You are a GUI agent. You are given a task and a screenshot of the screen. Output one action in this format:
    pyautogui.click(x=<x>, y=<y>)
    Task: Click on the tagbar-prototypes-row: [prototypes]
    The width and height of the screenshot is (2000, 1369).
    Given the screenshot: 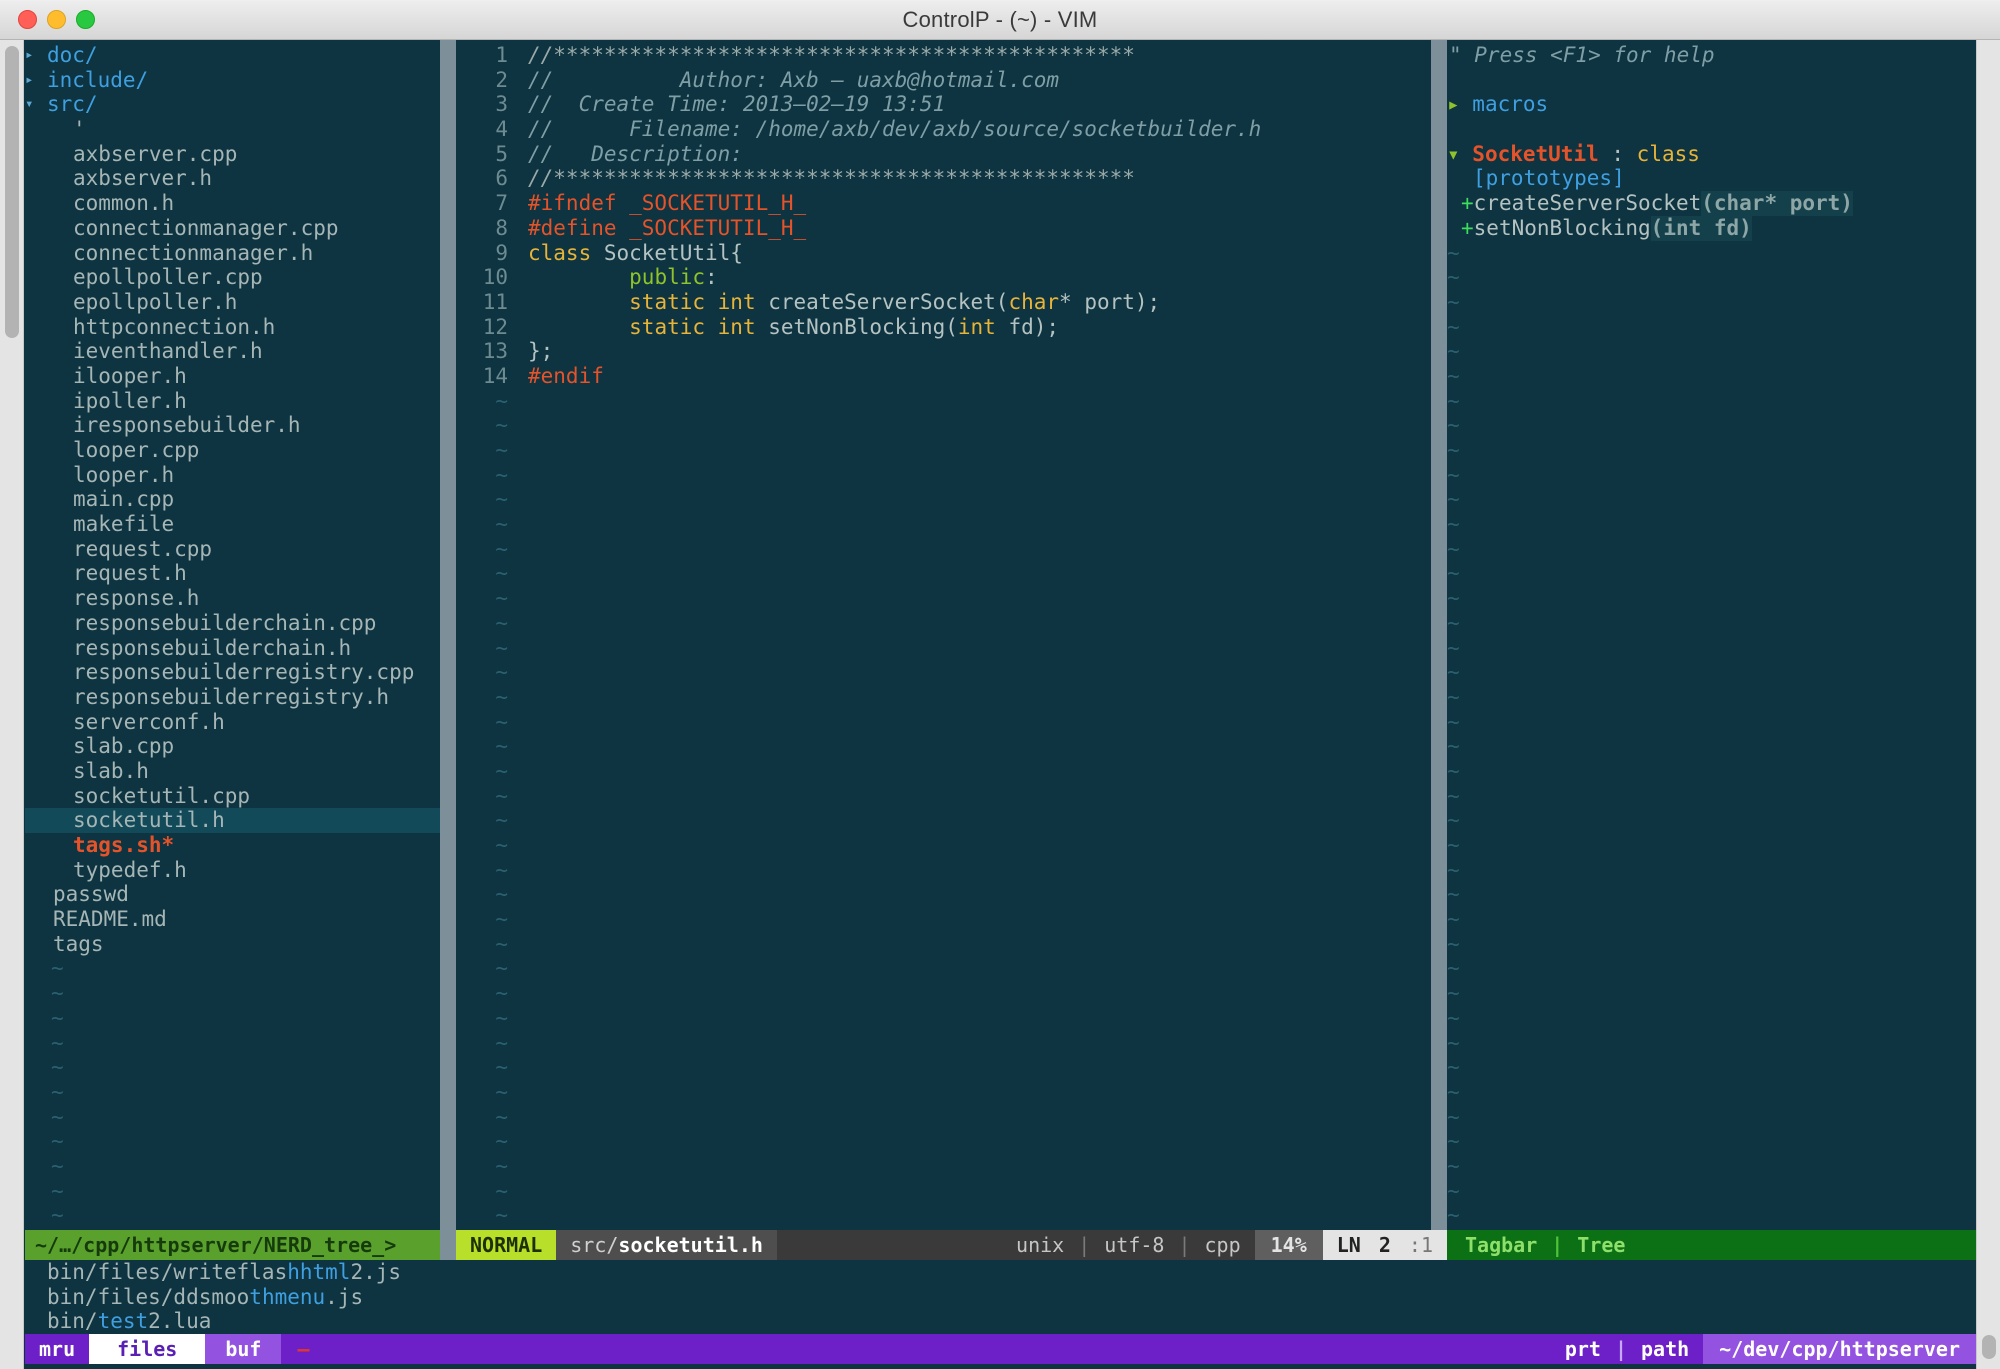 What is the action you would take?
    pyautogui.click(x=1711, y=178)
    